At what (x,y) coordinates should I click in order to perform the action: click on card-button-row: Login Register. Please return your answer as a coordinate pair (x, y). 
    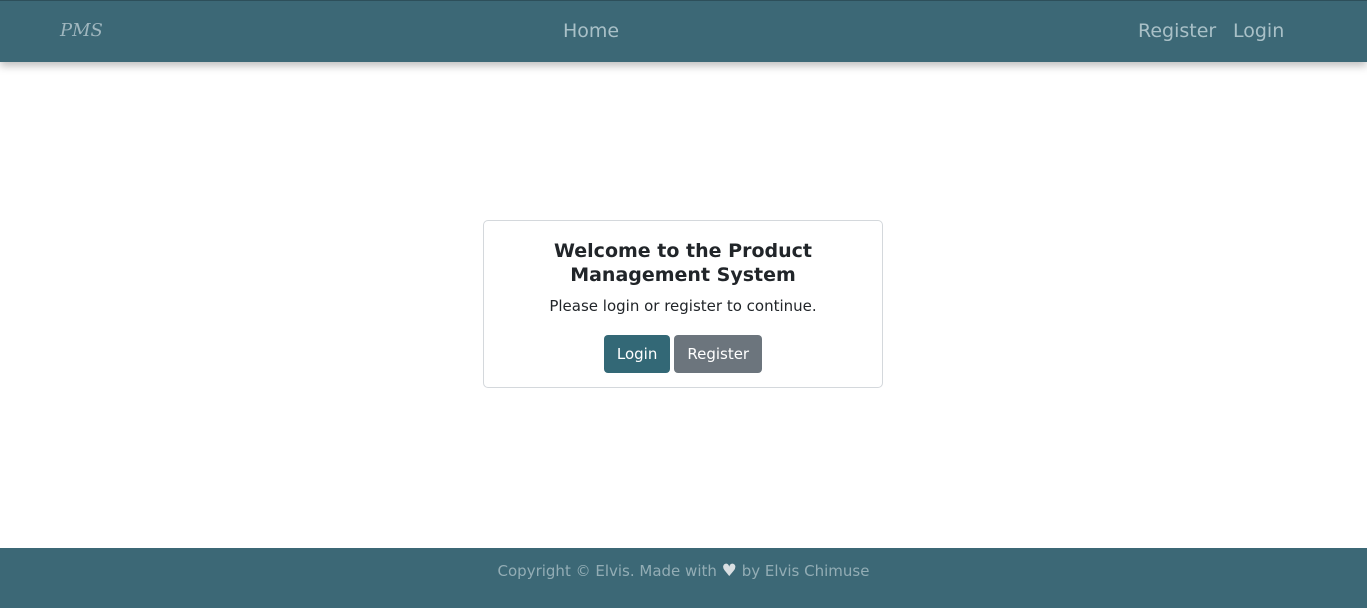
    Looking at the image, I should click on (683, 354).